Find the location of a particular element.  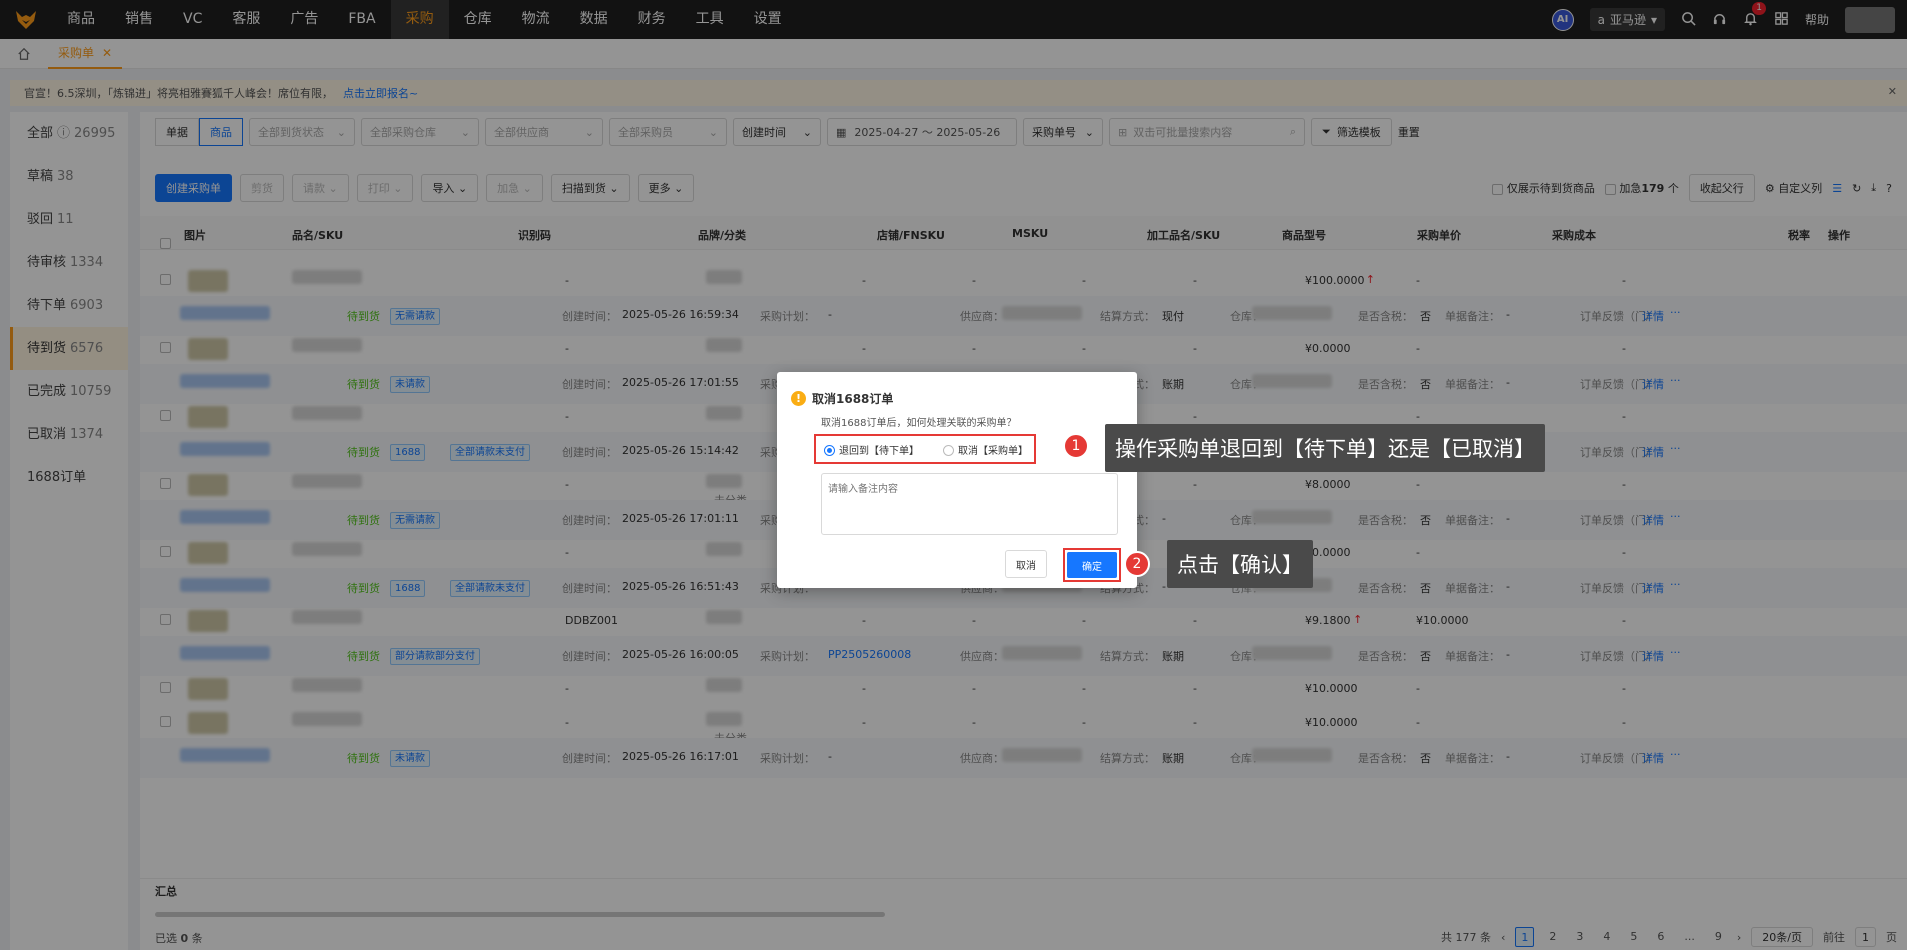

confirm-button: 确定 is located at coordinates (1092, 565).